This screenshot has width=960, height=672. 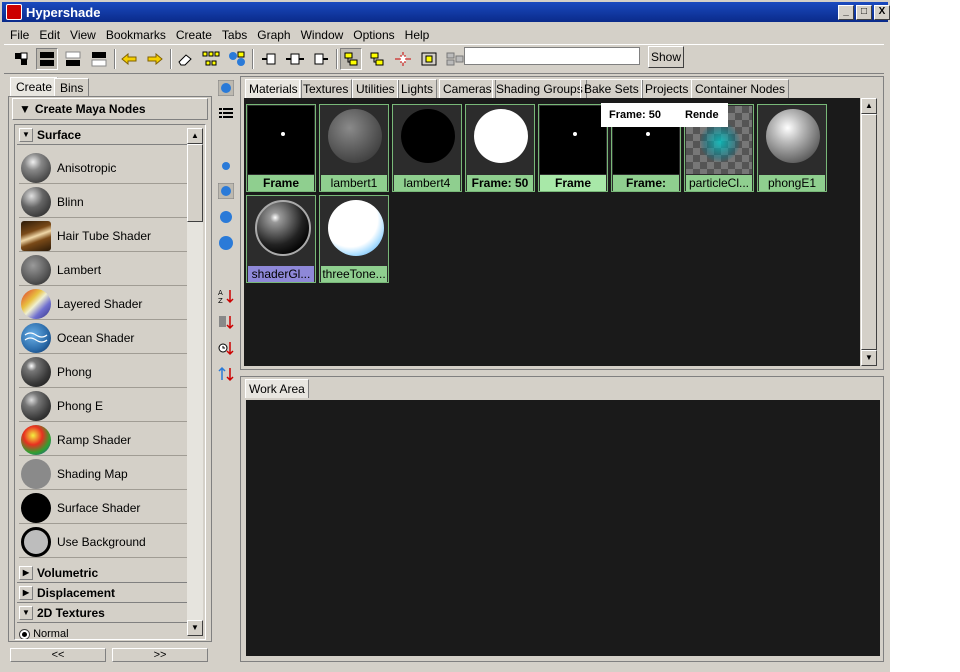 What do you see at coordinates (539, 88) in the screenshot?
I see `tab-shading-groups: Shading Groups` at bounding box center [539, 88].